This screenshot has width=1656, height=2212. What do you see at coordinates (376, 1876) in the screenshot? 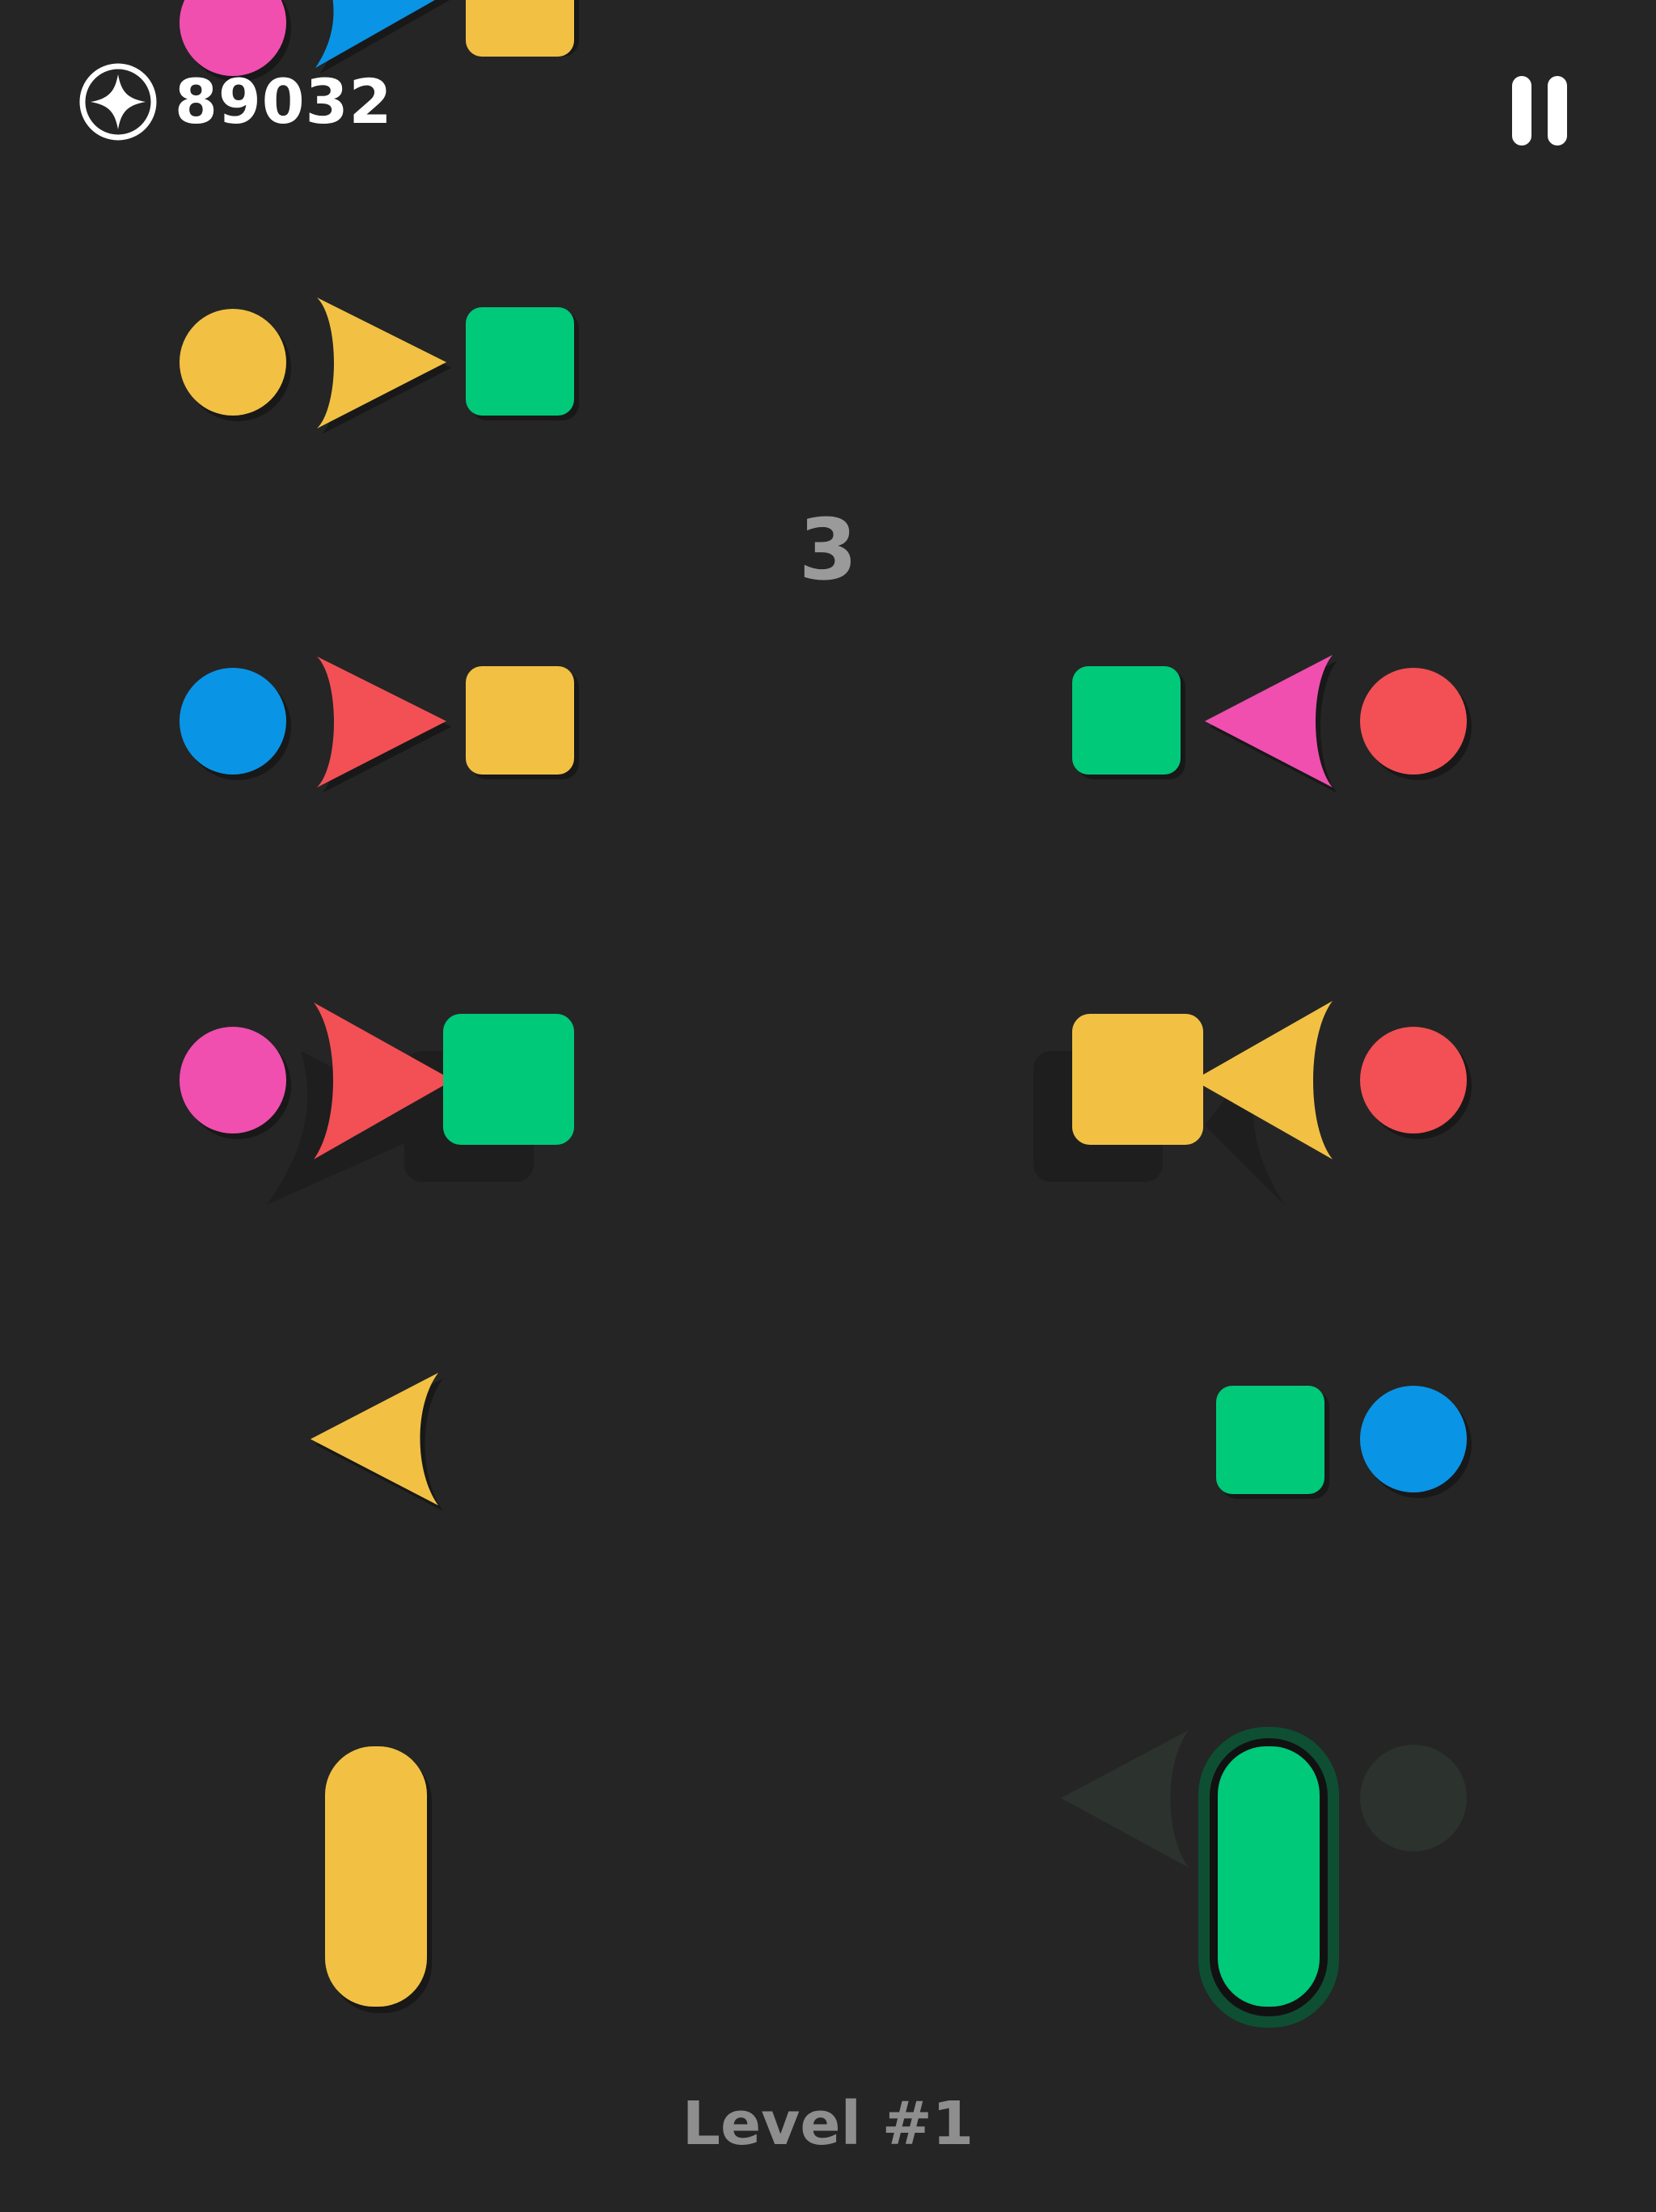
I see `yellow-paddle` at bounding box center [376, 1876].